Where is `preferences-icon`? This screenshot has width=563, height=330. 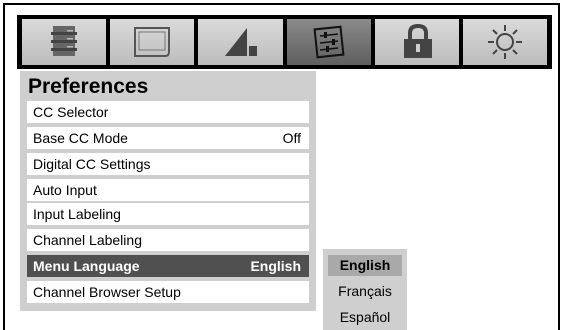 preferences-icon is located at coordinates (329, 42).